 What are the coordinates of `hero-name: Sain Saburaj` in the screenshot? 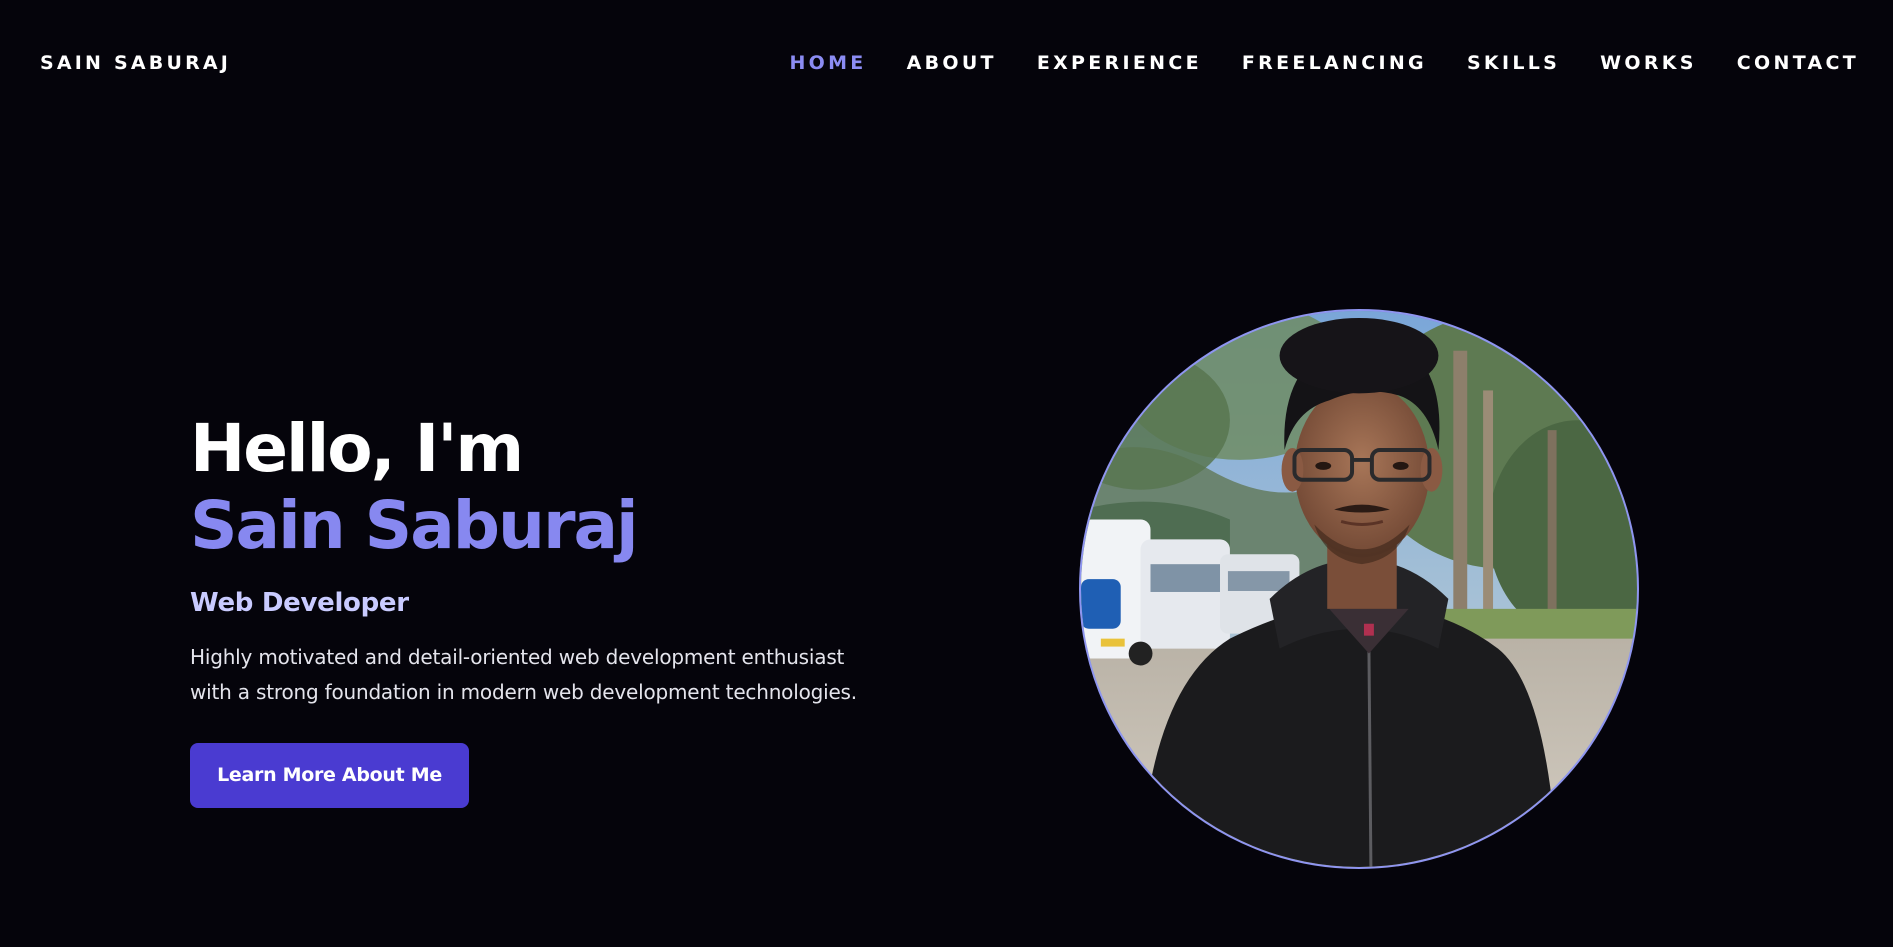 It's located at (414, 525).